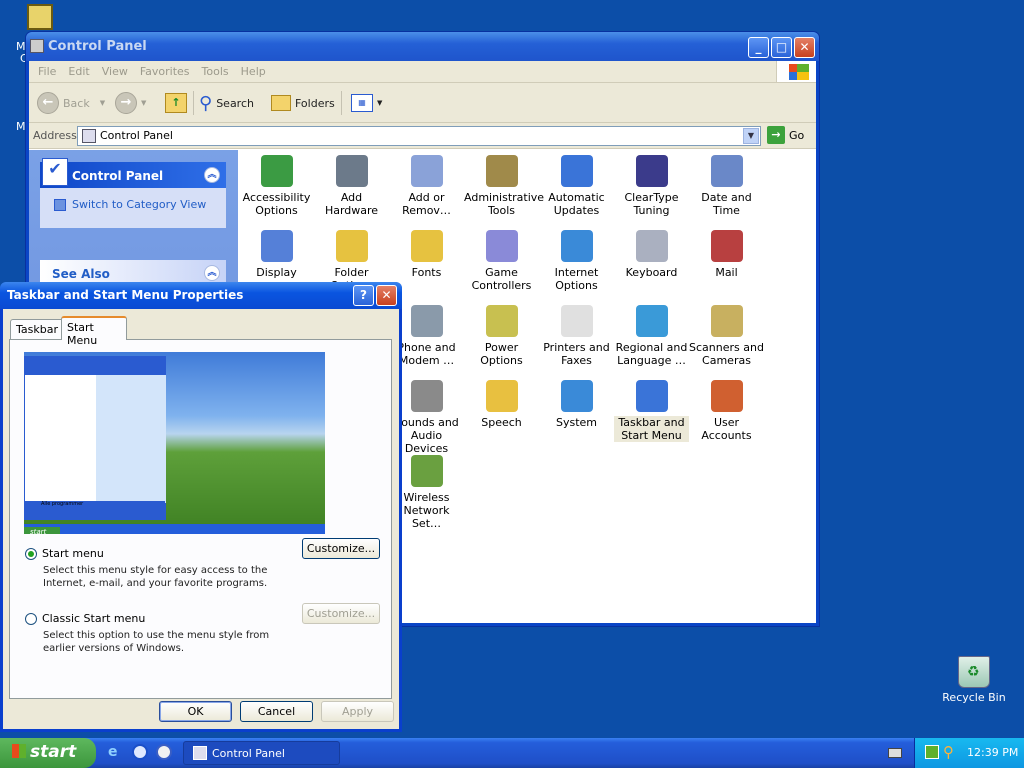  Describe the element at coordinates (501, 336) in the screenshot. I see `control-panel-item: Power Options` at that location.